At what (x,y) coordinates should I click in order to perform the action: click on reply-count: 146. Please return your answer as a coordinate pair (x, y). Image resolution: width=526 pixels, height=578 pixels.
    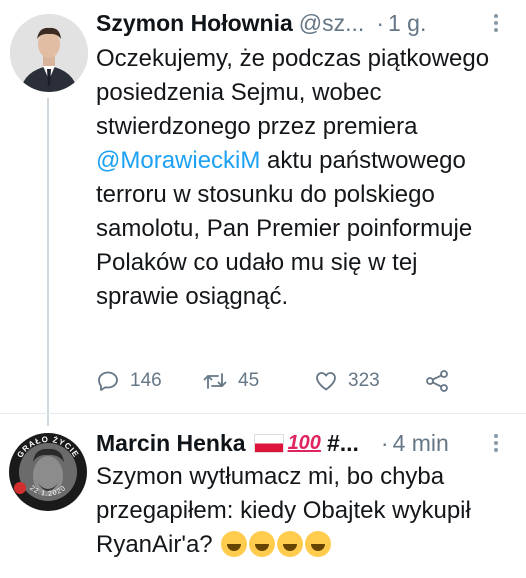
    Looking at the image, I should click on (146, 380).